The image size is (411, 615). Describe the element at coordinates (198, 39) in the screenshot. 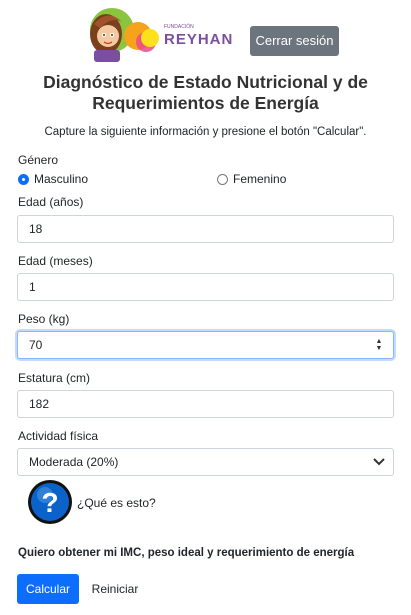

I see `logo-name: REYHAN` at that location.